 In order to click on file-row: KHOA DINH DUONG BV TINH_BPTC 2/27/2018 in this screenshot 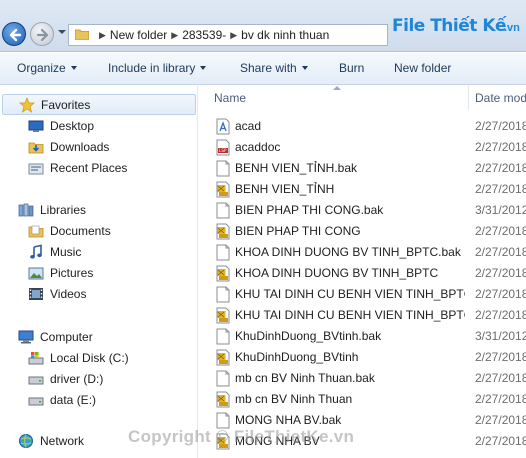, I will do `click(368, 273)`.